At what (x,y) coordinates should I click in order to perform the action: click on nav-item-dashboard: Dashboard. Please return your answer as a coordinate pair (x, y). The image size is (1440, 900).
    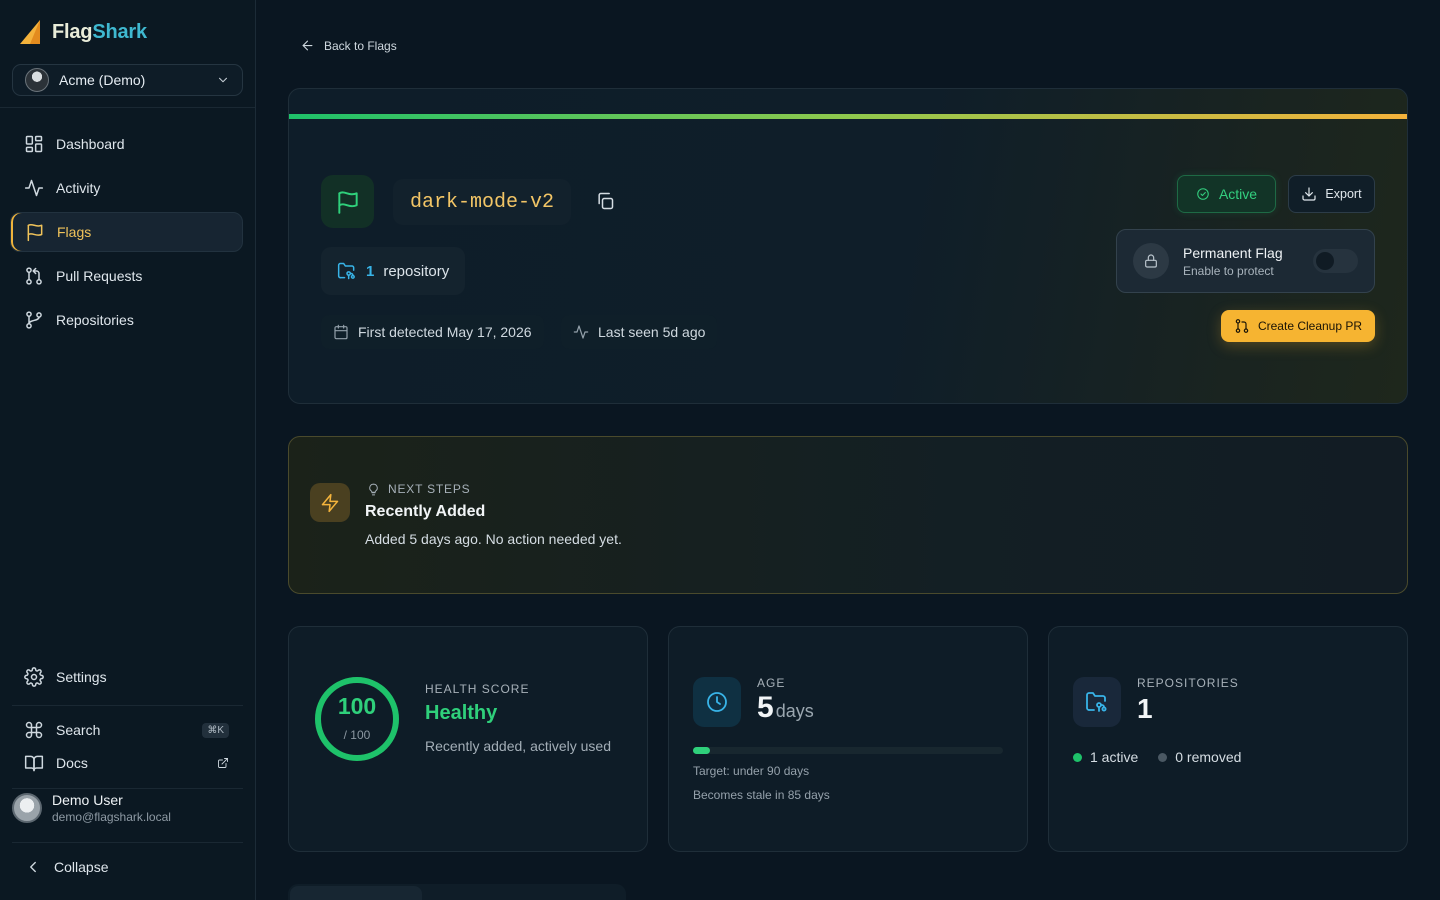
    Looking at the image, I should click on (126, 144).